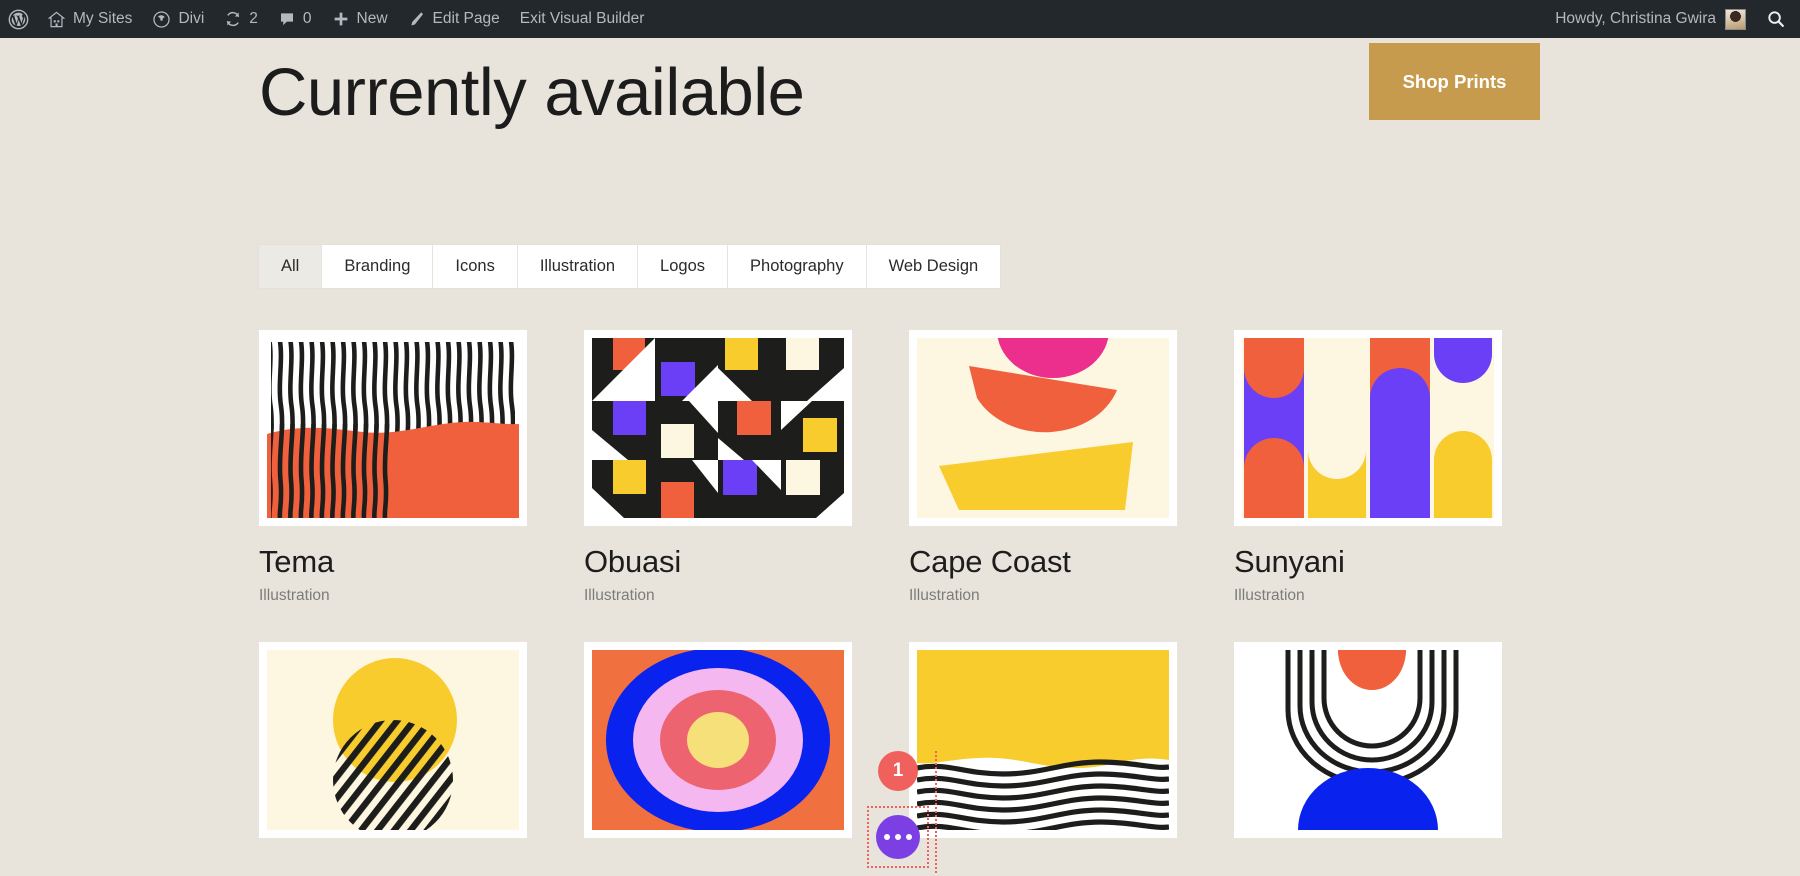 Image resolution: width=1800 pixels, height=876 pixels. Describe the element at coordinates (378, 266) in the screenshot. I see `filter-tab-branding: Branding` at that location.